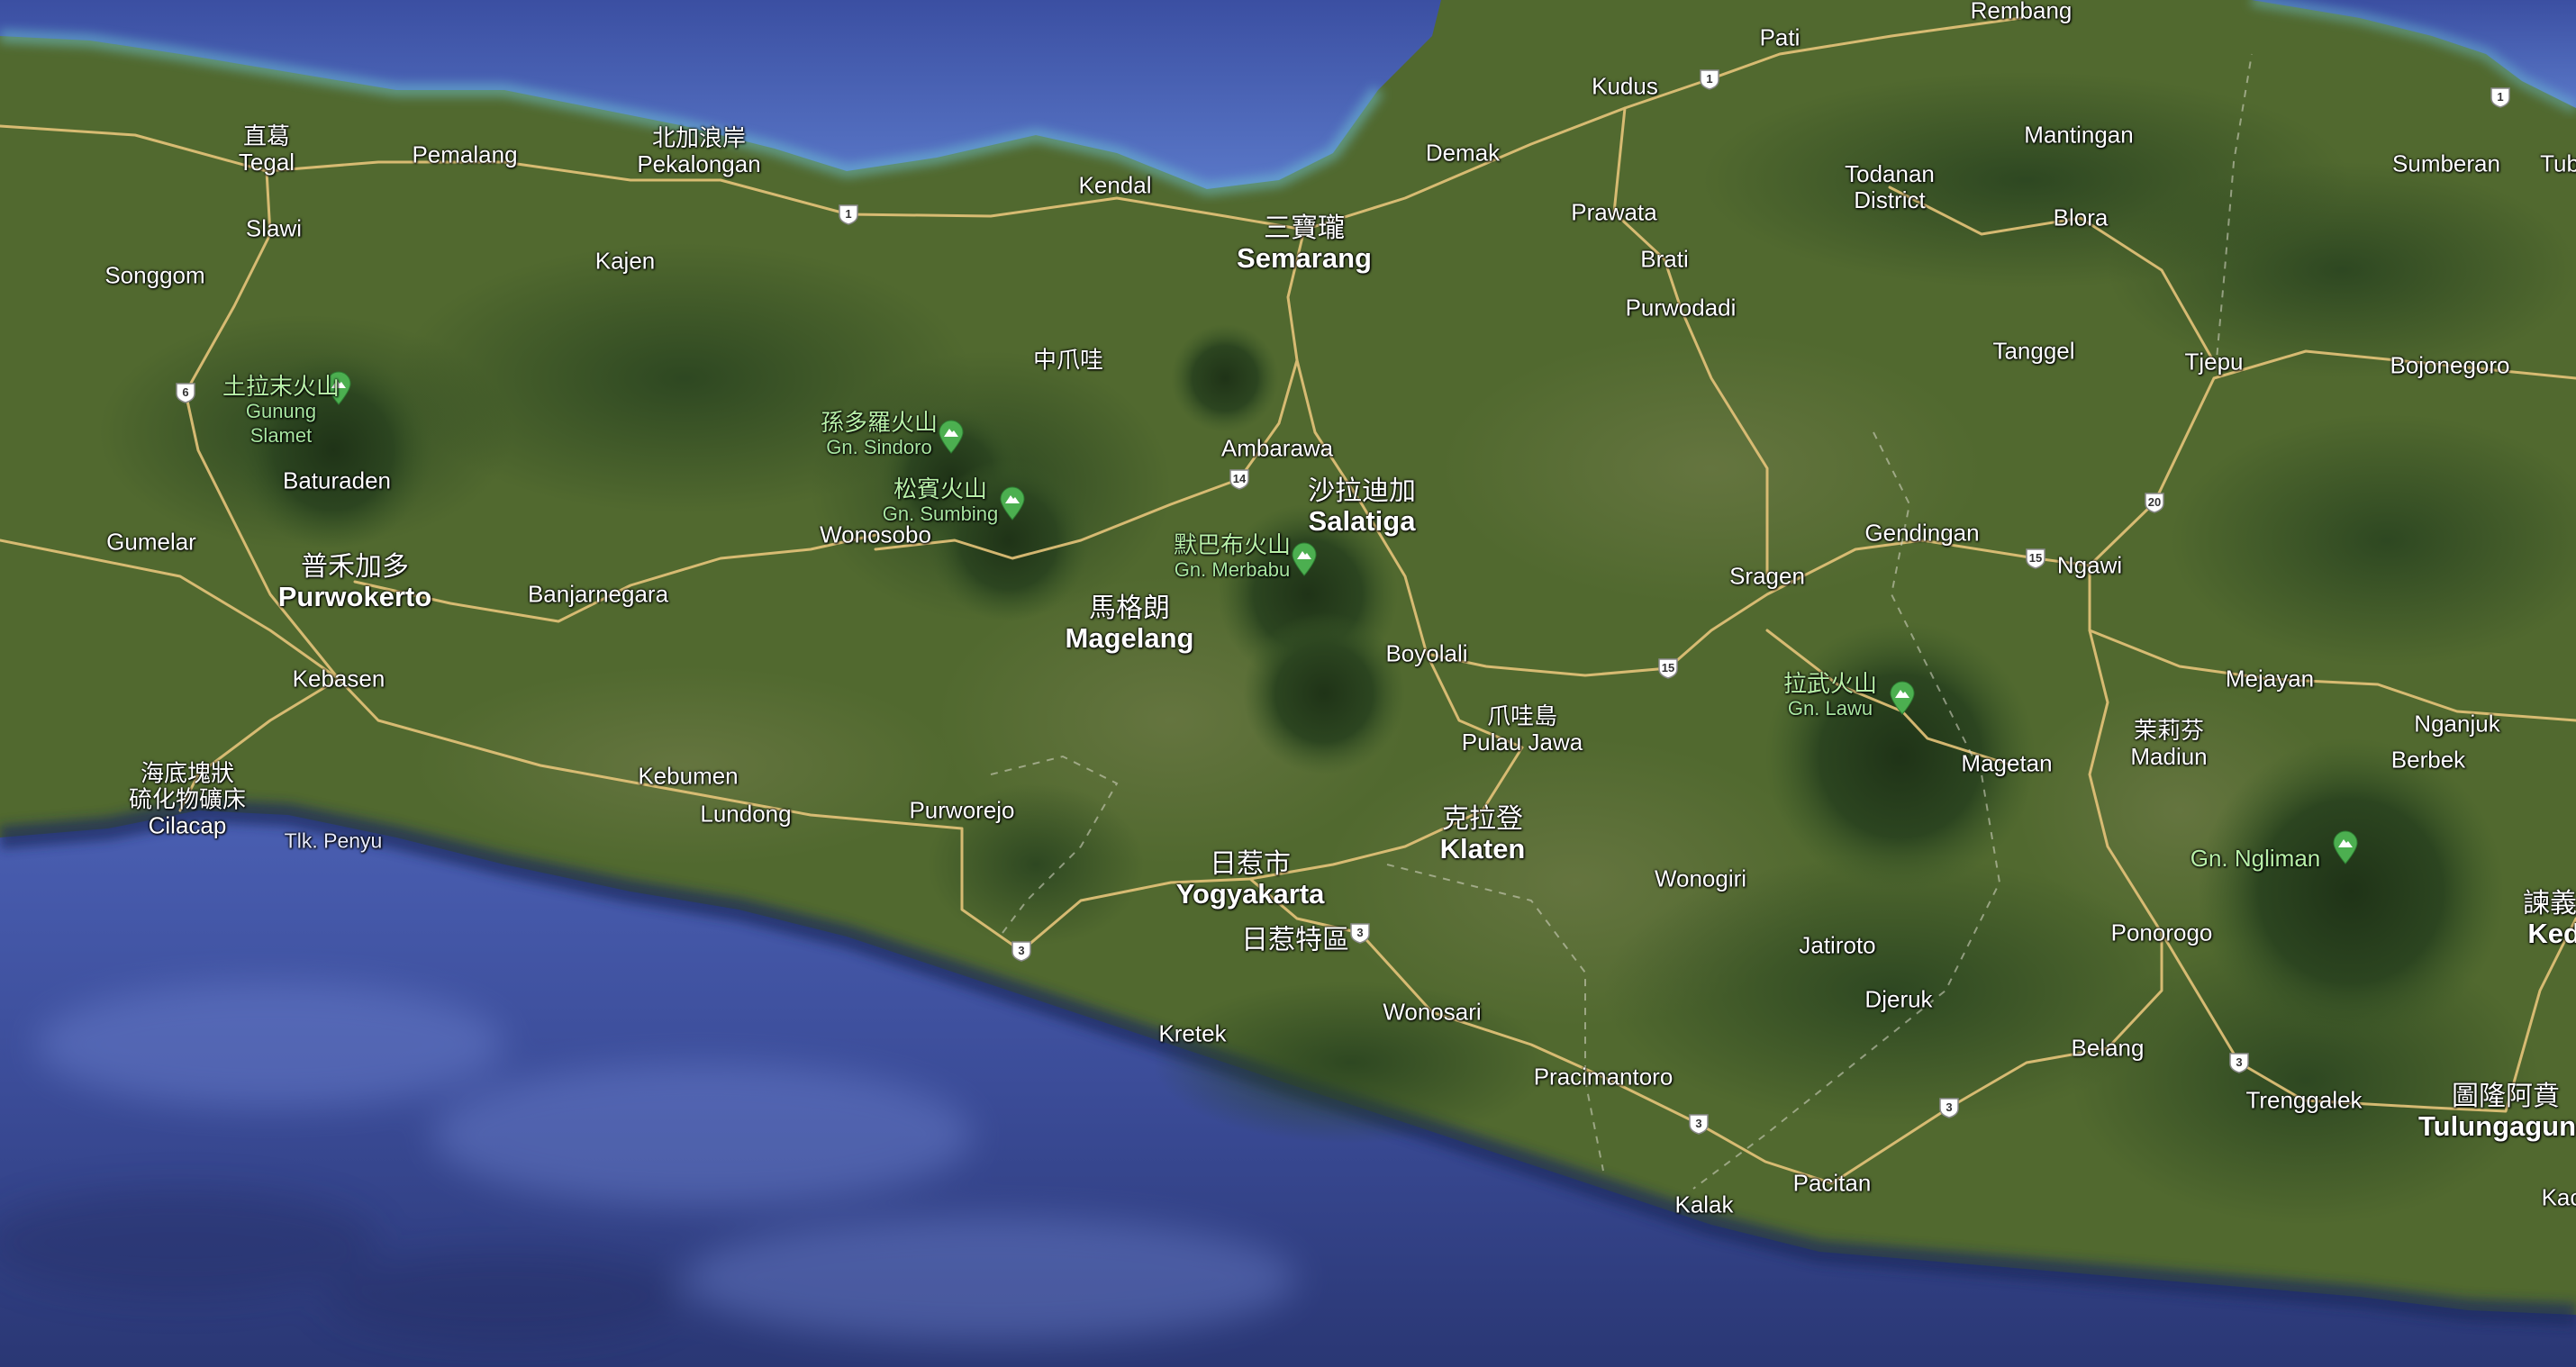 This screenshot has width=2576, height=1367. I want to click on place-label-kediri: 諫義里Kedir, so click(2549, 919).